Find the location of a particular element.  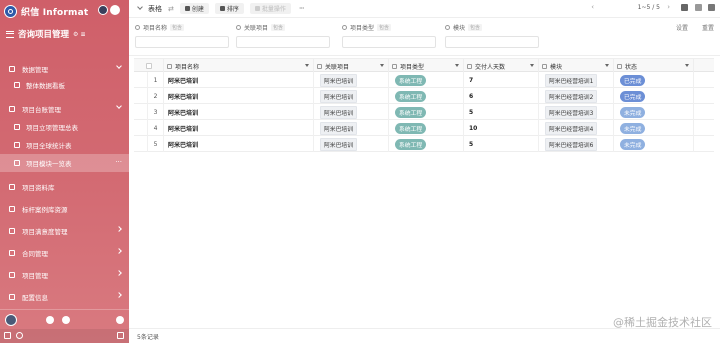

cell-days: 7 is located at coordinates (501, 80).